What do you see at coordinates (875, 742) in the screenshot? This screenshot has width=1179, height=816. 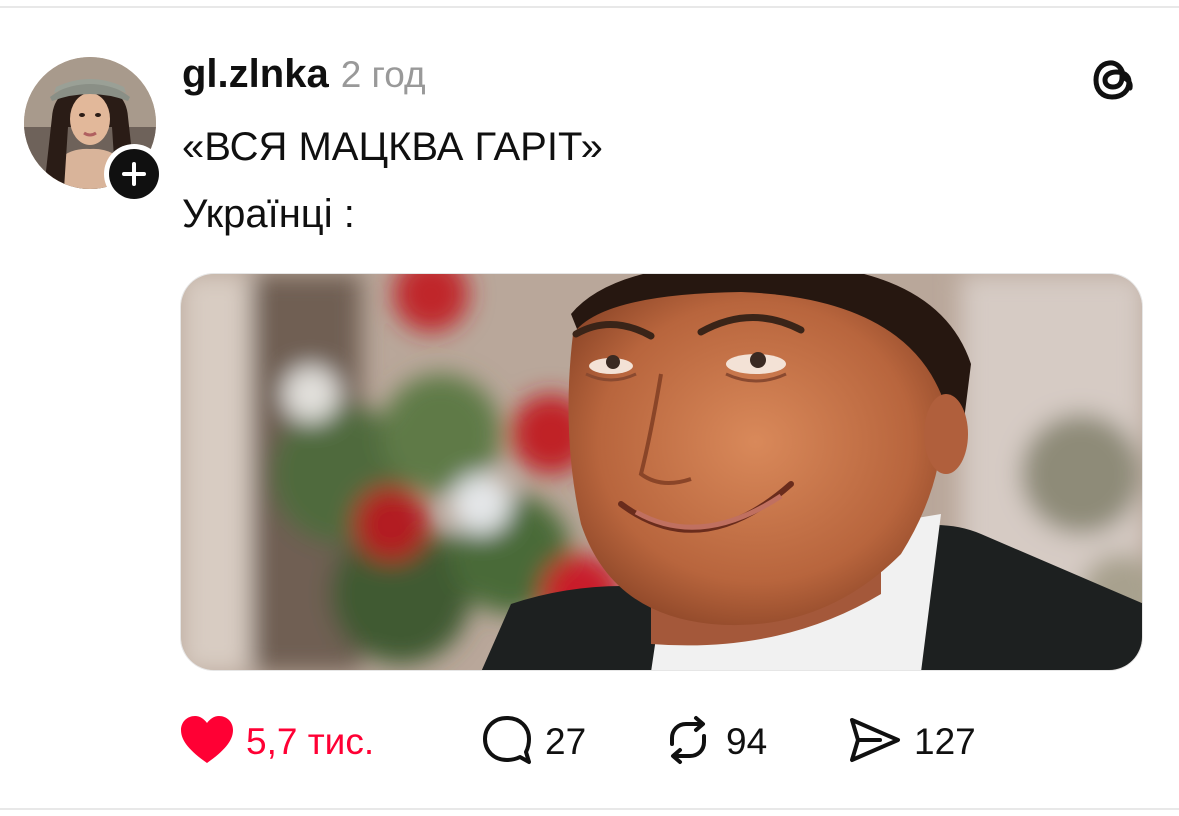 I see `paper-plane-icon` at bounding box center [875, 742].